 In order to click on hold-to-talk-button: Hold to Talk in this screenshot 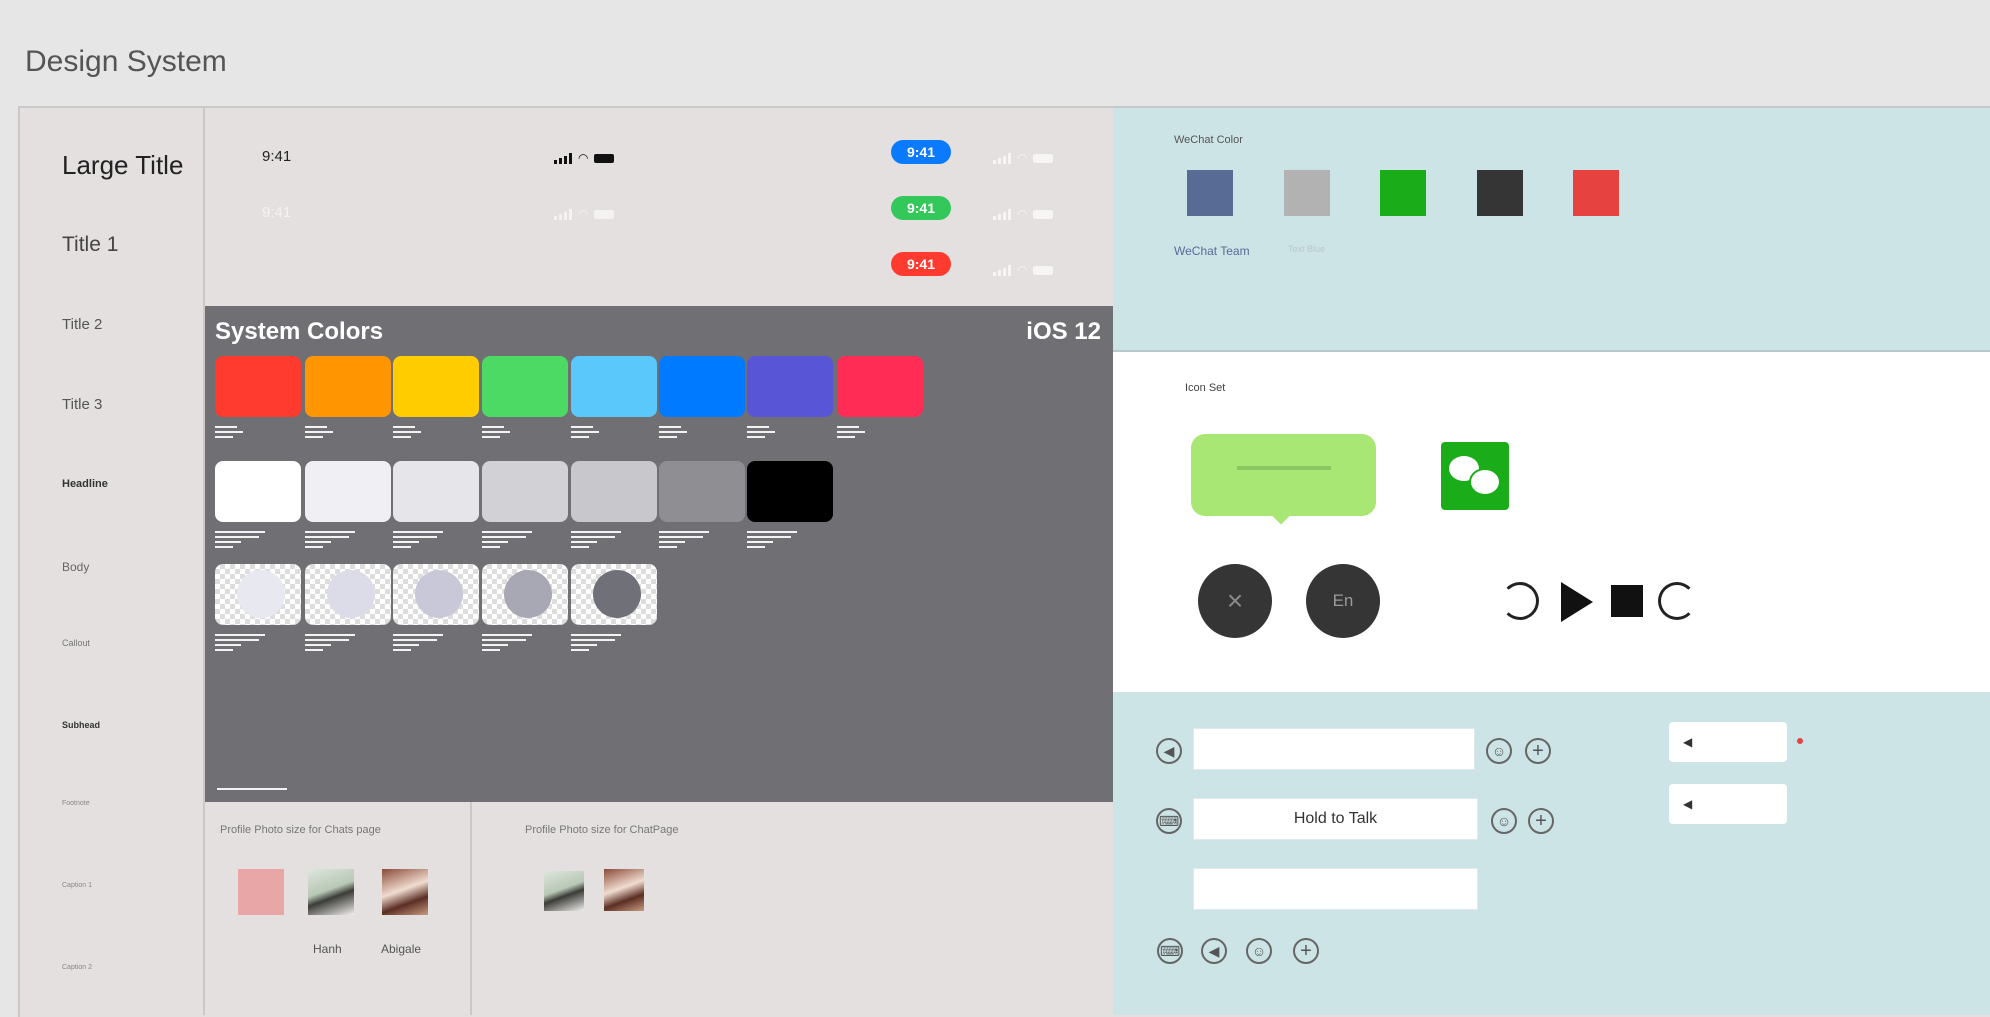, I will do `click(1335, 819)`.